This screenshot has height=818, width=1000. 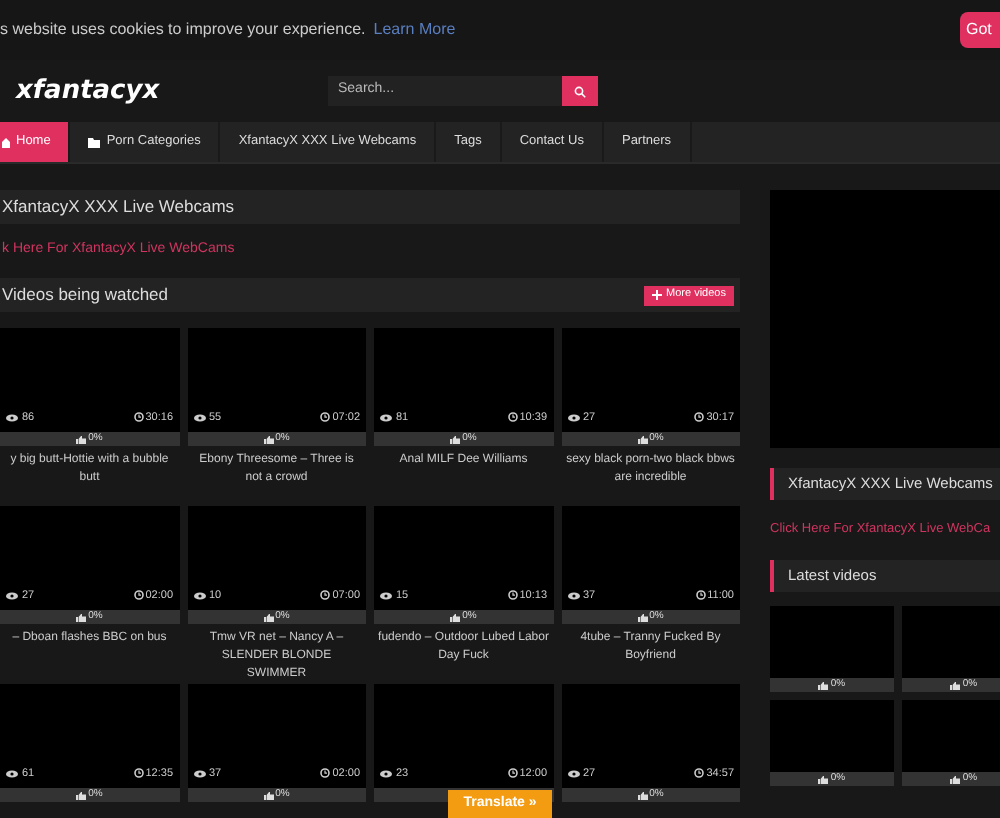 What do you see at coordinates (172, 91) in the screenshot?
I see `site-logo: xfantacyx` at bounding box center [172, 91].